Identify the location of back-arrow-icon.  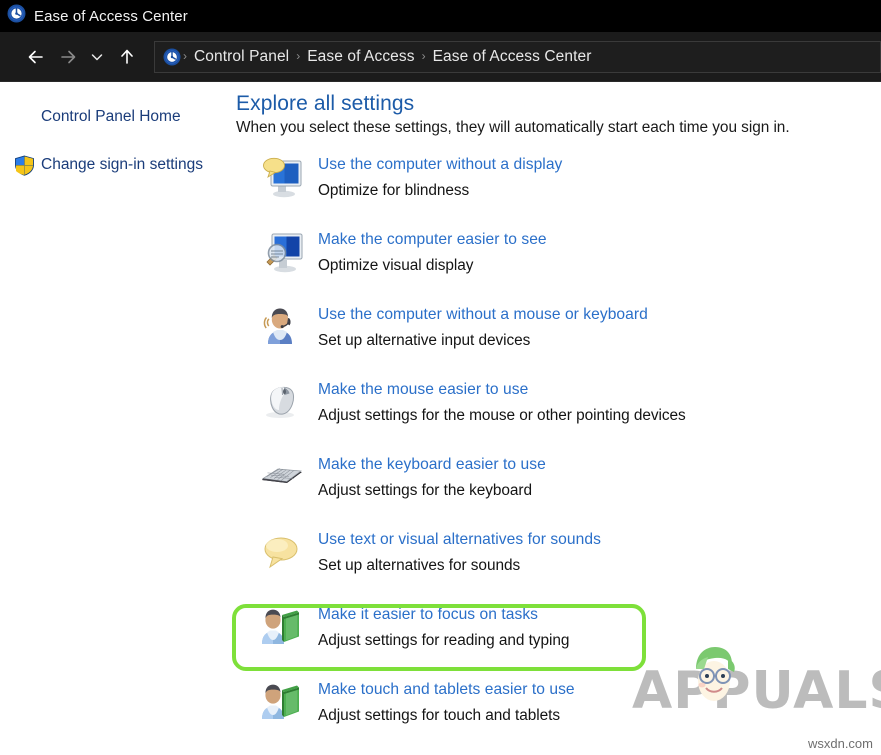
(37, 57).